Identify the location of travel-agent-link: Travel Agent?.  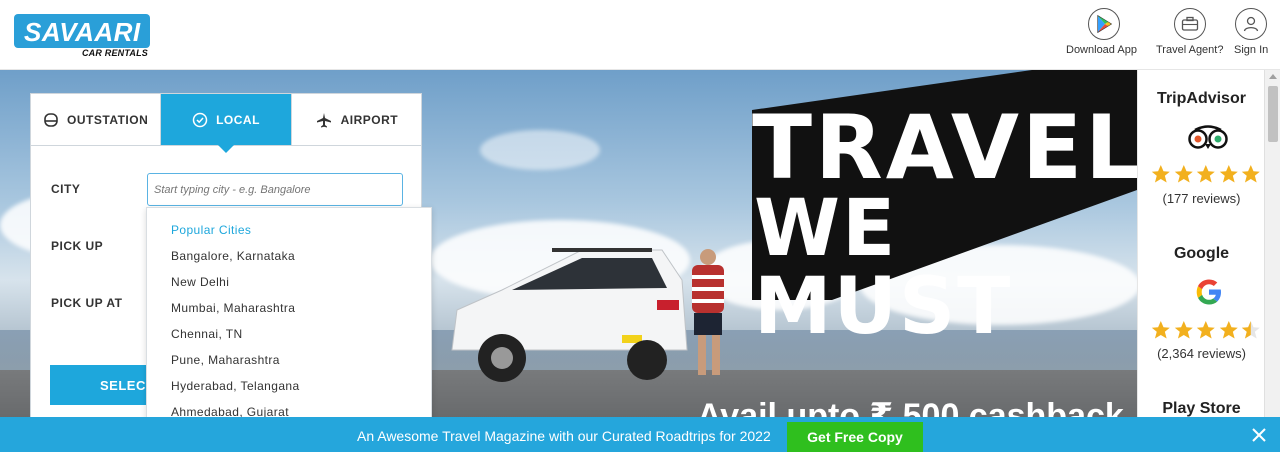
(1189, 32).